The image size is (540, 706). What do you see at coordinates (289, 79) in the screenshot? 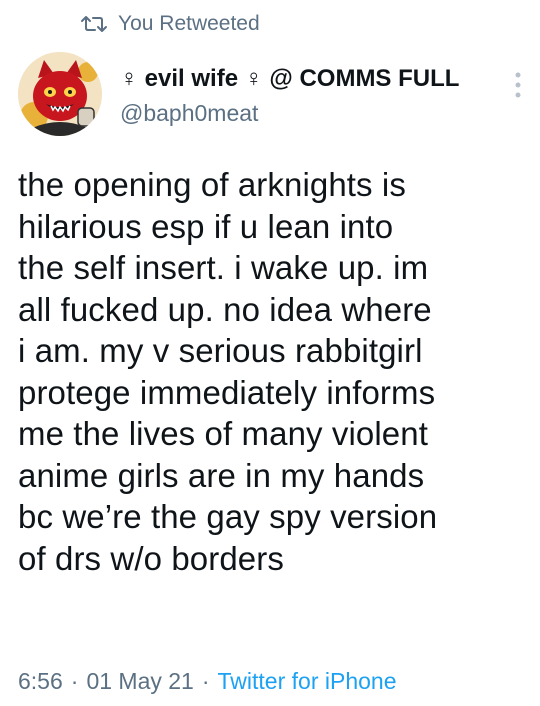
I see `author-display-name: ♀ evil wife ♀ @ COMMS FULL` at bounding box center [289, 79].